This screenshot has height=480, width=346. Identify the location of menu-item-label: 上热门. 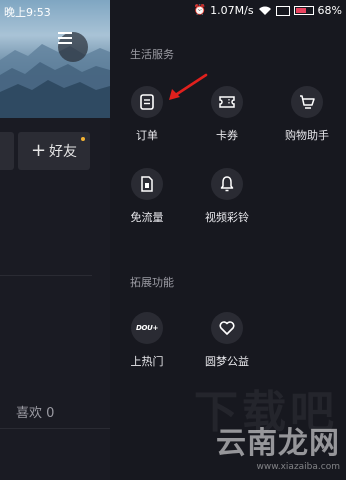
(147, 361).